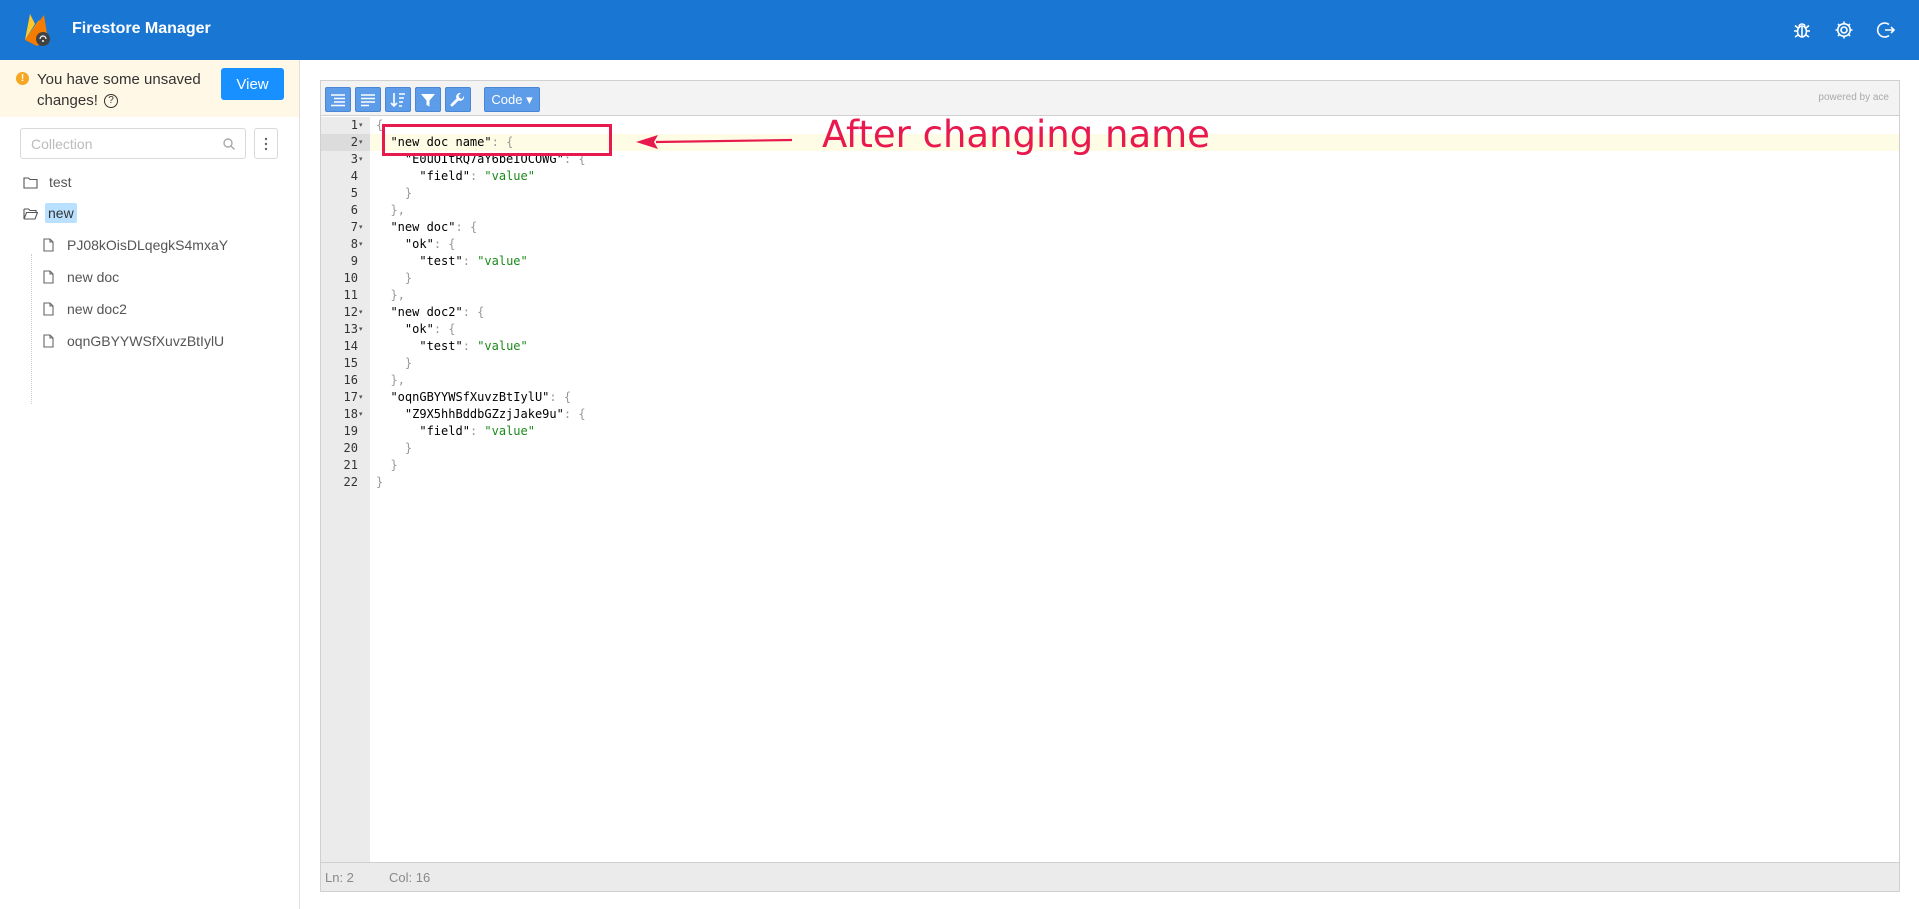 The height and width of the screenshot is (909, 1919). Describe the element at coordinates (354, 261) in the screenshot. I see `line-number: 9` at that location.